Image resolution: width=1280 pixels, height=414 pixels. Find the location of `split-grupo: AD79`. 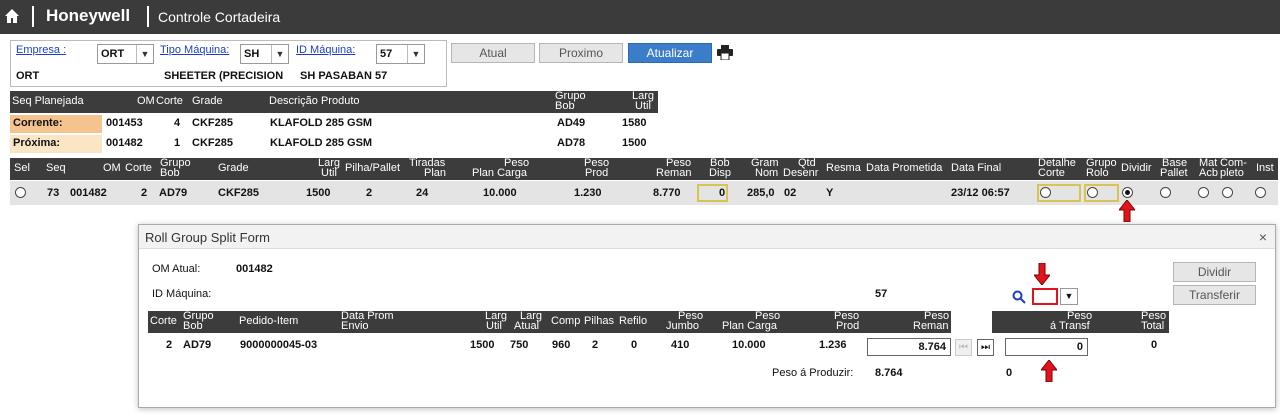

split-grupo: AD79 is located at coordinates (197, 345).